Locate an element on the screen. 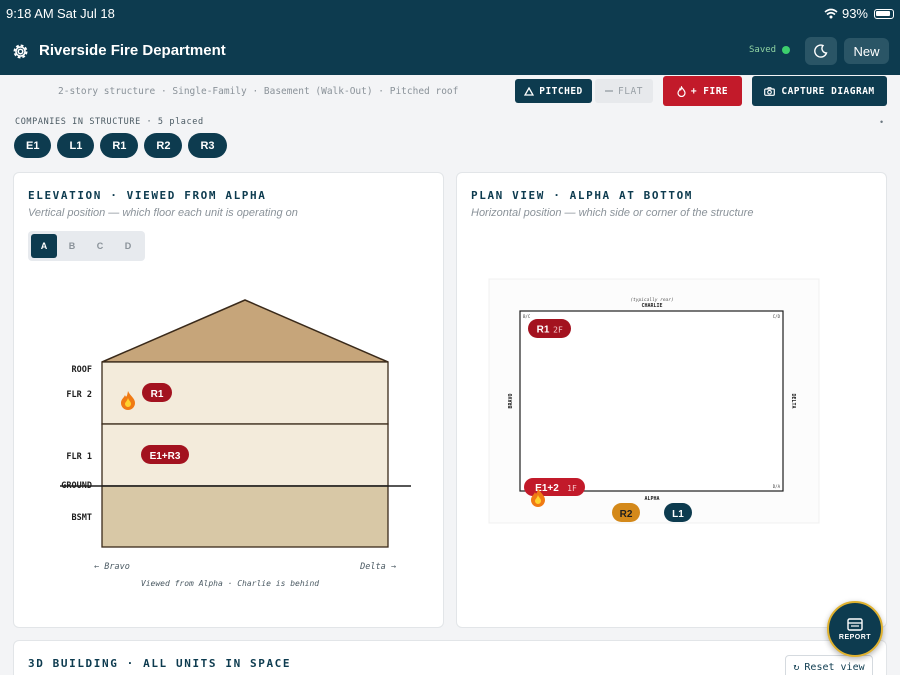 The image size is (900, 675). plan-unit-e1-floor: 1F is located at coordinates (572, 488).